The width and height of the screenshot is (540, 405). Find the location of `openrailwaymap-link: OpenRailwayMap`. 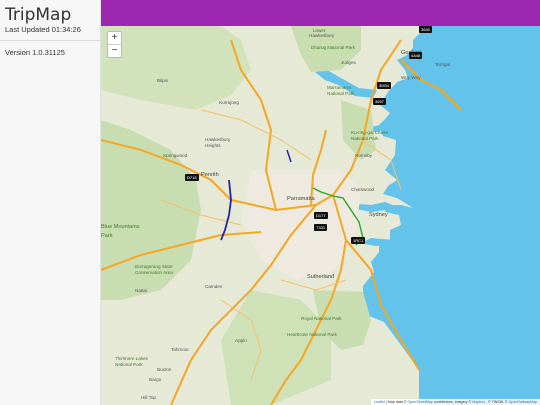

openrailwaymap-link: OpenRailwayMap is located at coordinates (523, 402).